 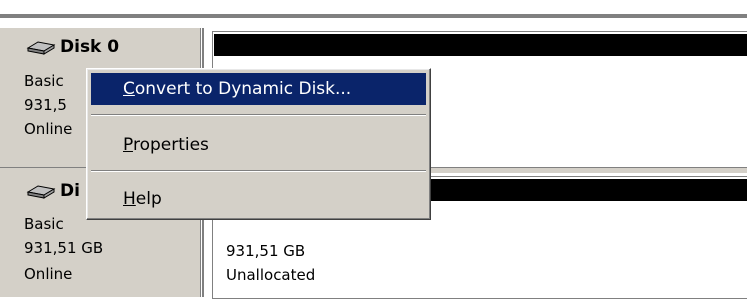 I want to click on menu-item-accelerator: H, so click(x=129, y=199).